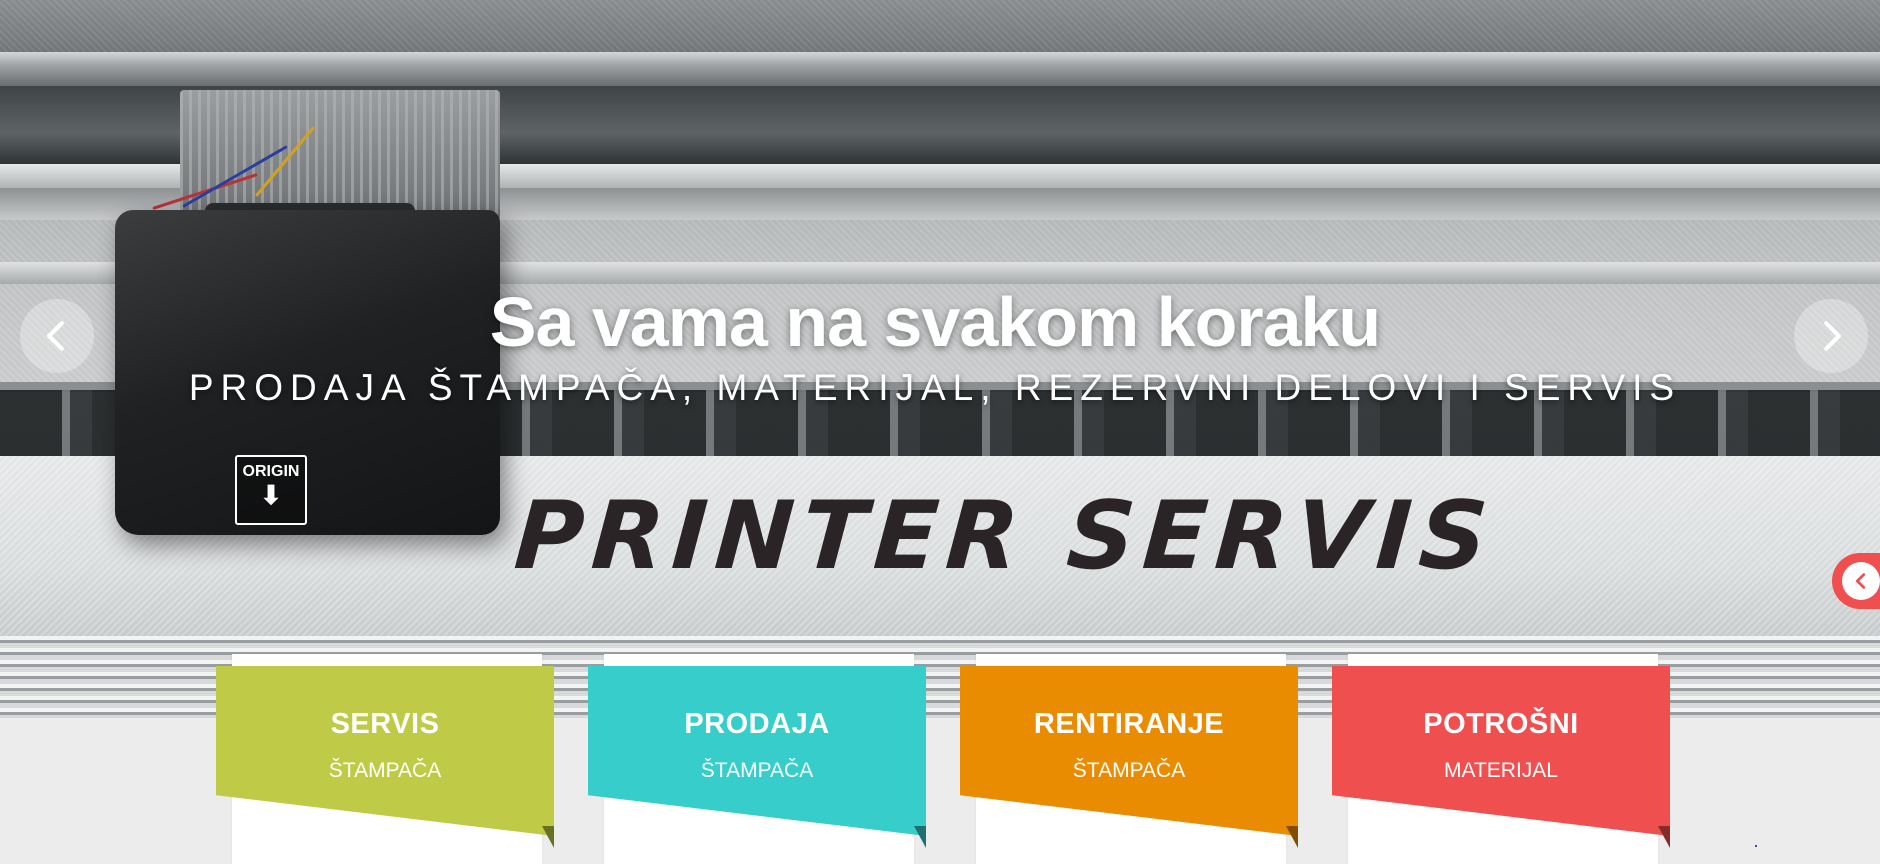  Describe the element at coordinates (757, 724) in the screenshot. I see `service-title: PRODAJA` at that location.